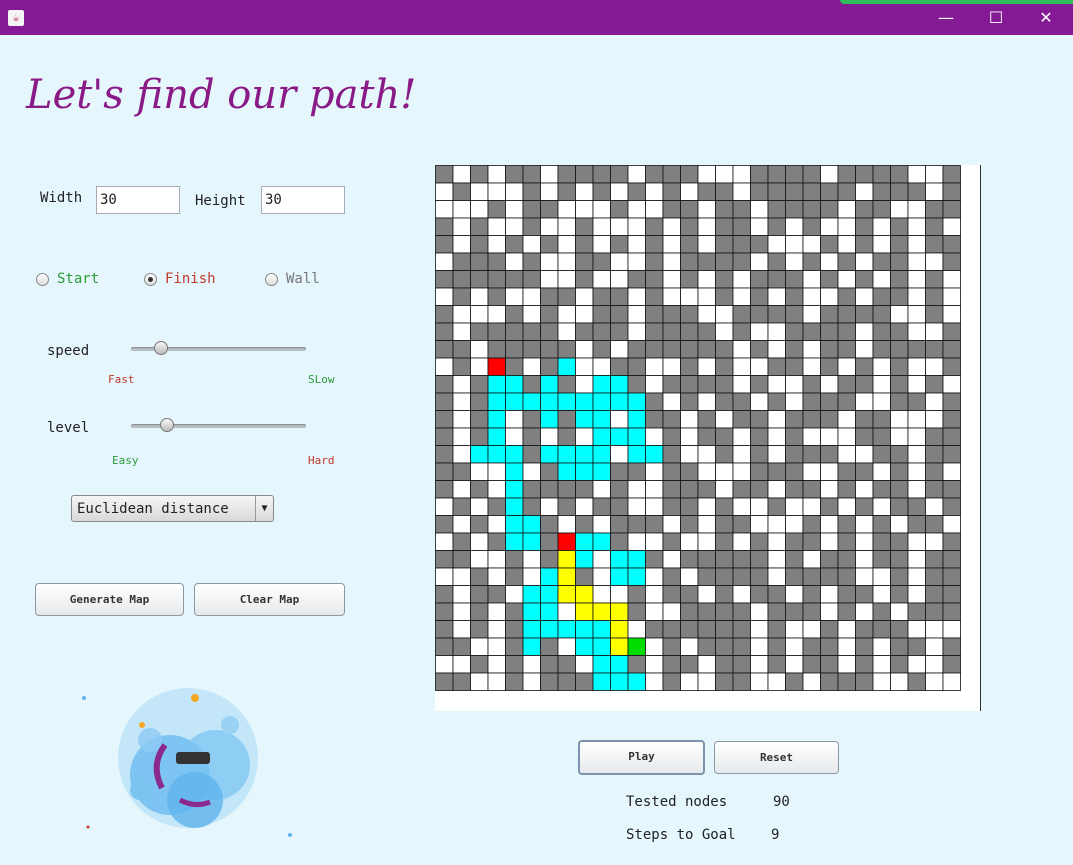 This screenshot has height=865, width=1073. What do you see at coordinates (180, 279) in the screenshot?
I see `finish-radio: Finish` at bounding box center [180, 279].